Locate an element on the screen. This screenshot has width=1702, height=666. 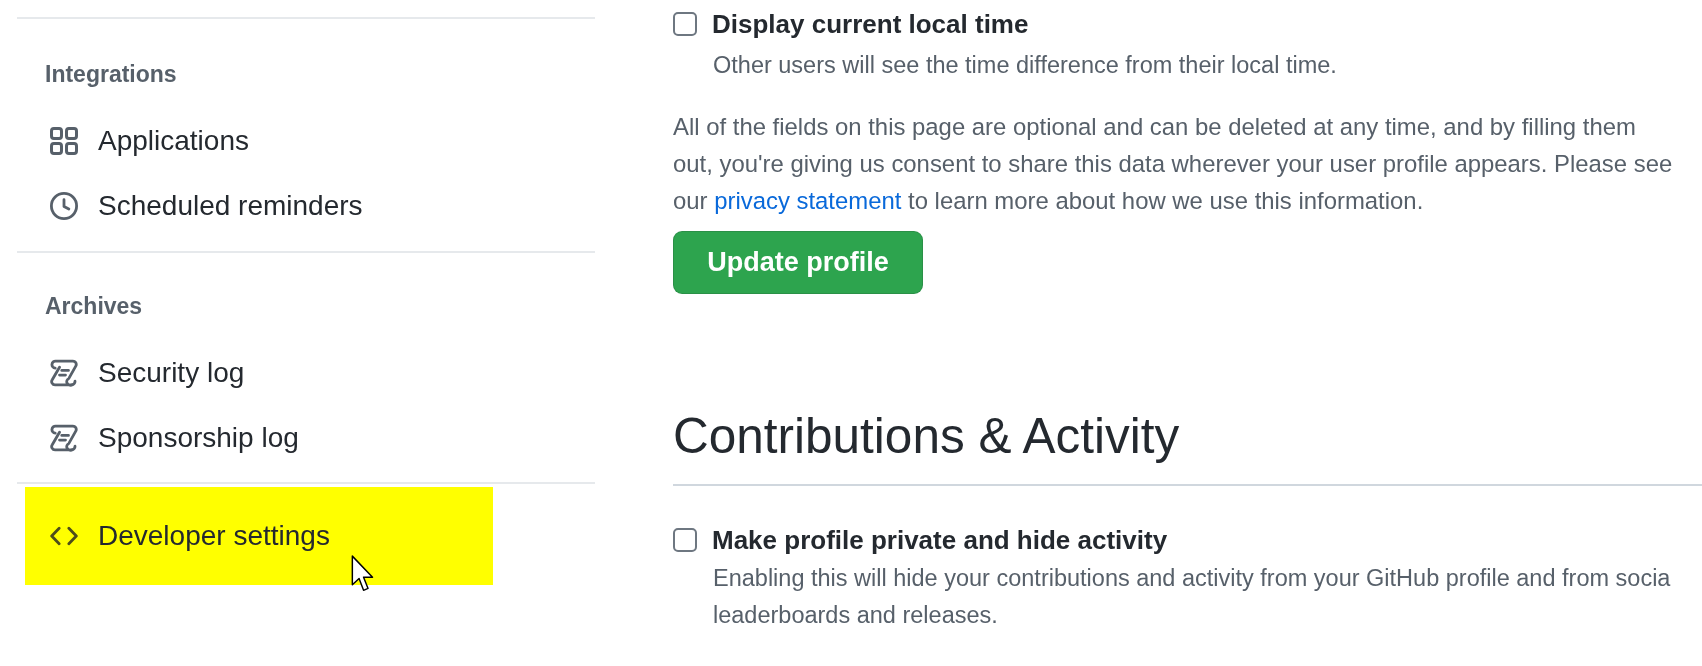
option-description: Other users will see the time difference from their local time. is located at coordinates (1025, 65).